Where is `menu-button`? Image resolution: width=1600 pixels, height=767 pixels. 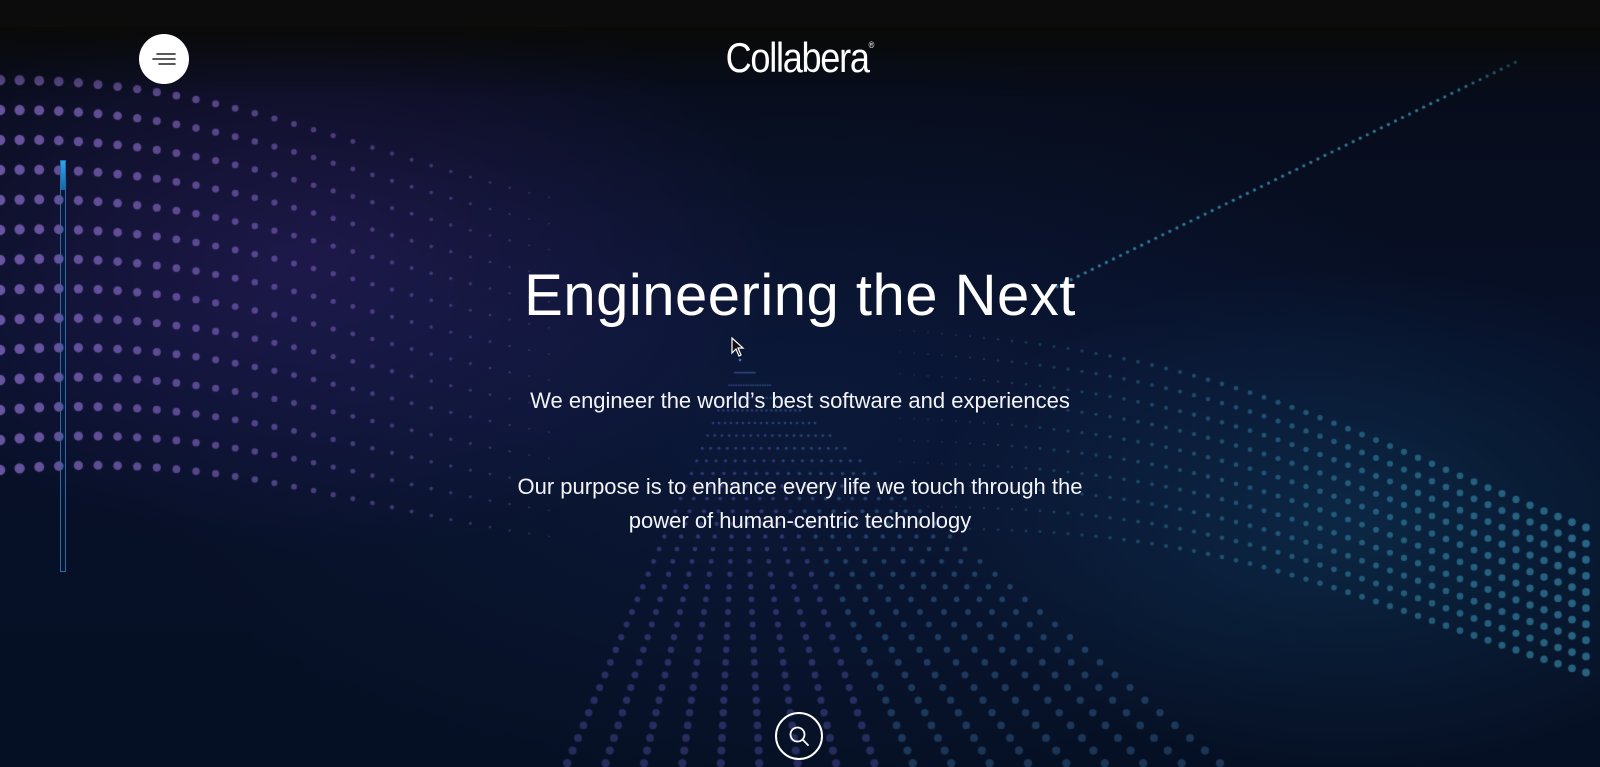 menu-button is located at coordinates (164, 59).